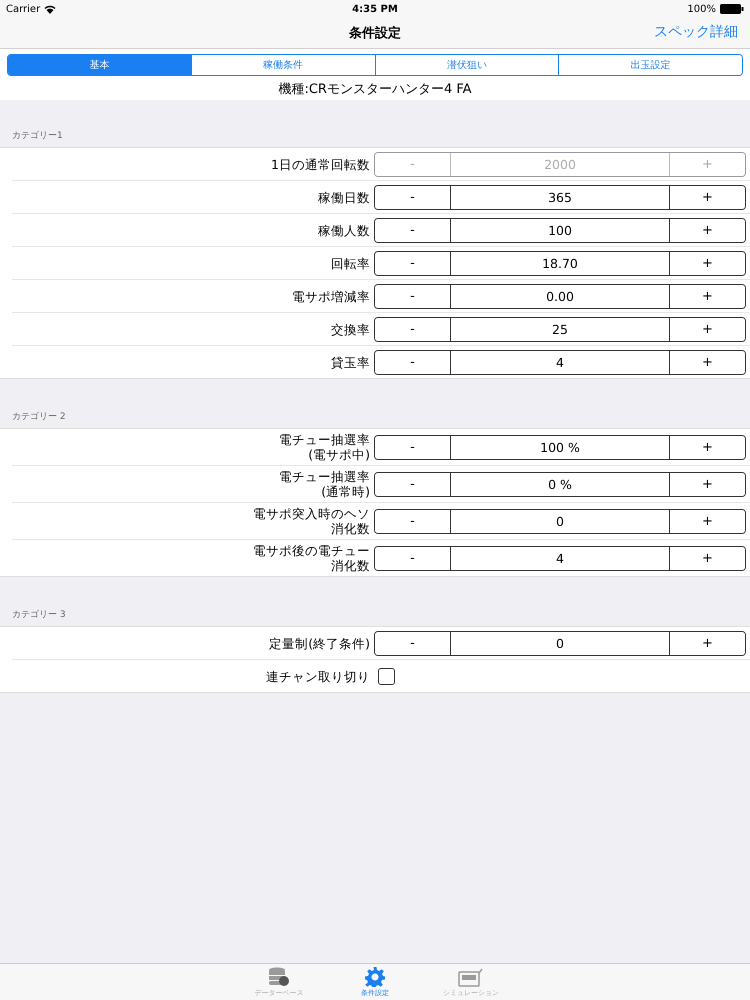  What do you see at coordinates (375, 33) in the screenshot?
I see `screen-title: 条件設定` at bounding box center [375, 33].